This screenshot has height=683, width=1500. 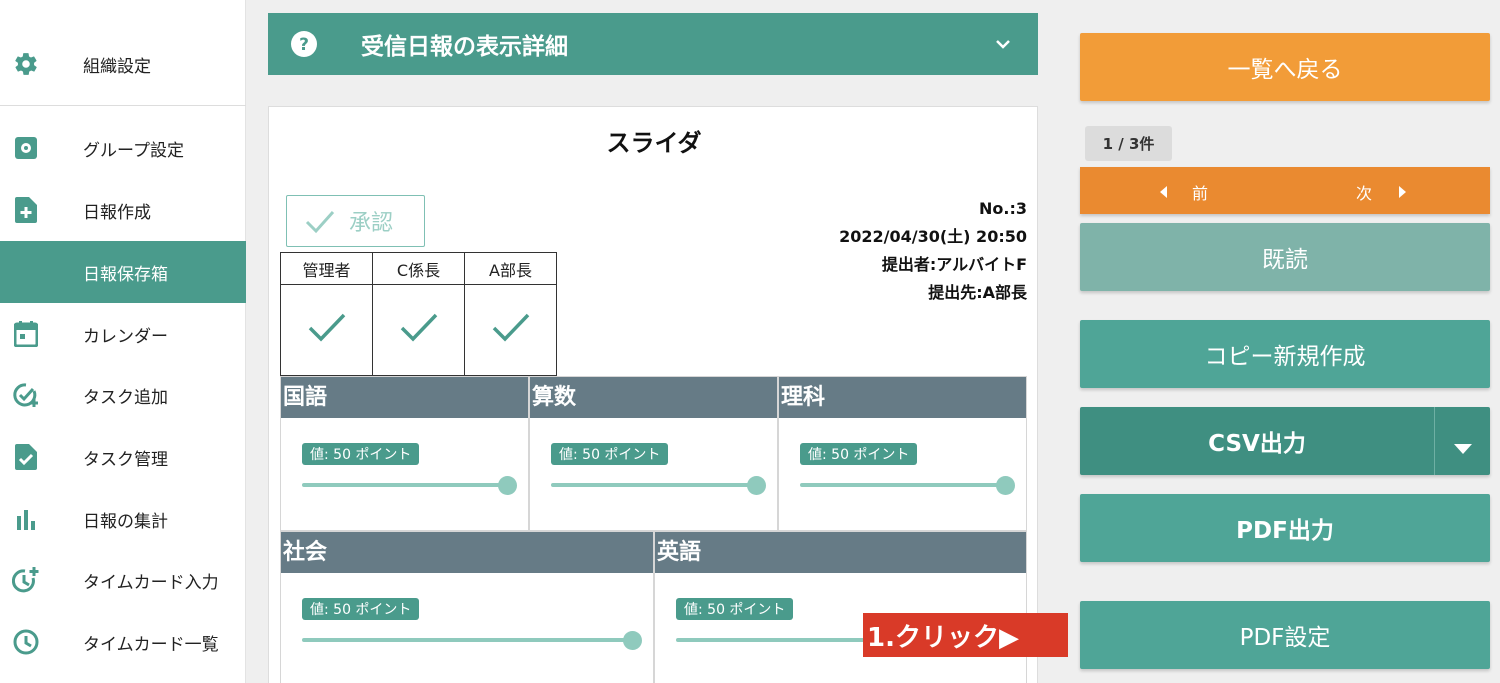 I want to click on sidebar-item-report-box: 日報保存箱, so click(x=123, y=272).